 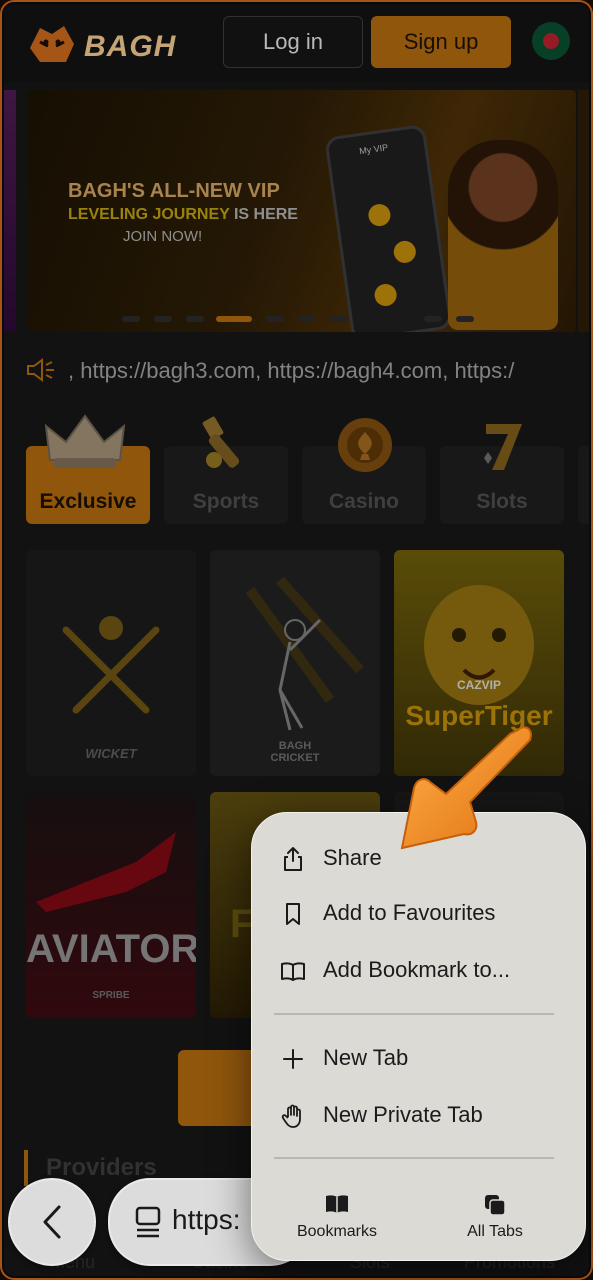 I want to click on book-open-icon, so click(x=293, y=971).